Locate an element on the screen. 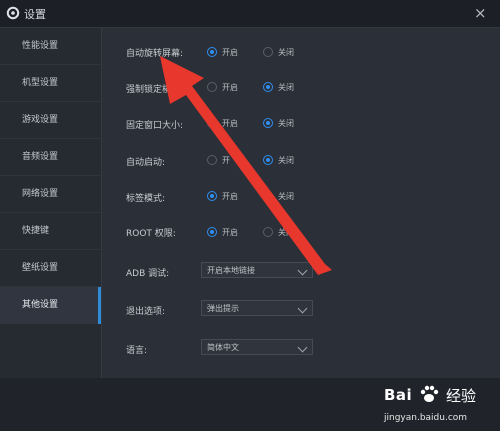  sidebar-item-audio: 音频设置 is located at coordinates (50, 157).